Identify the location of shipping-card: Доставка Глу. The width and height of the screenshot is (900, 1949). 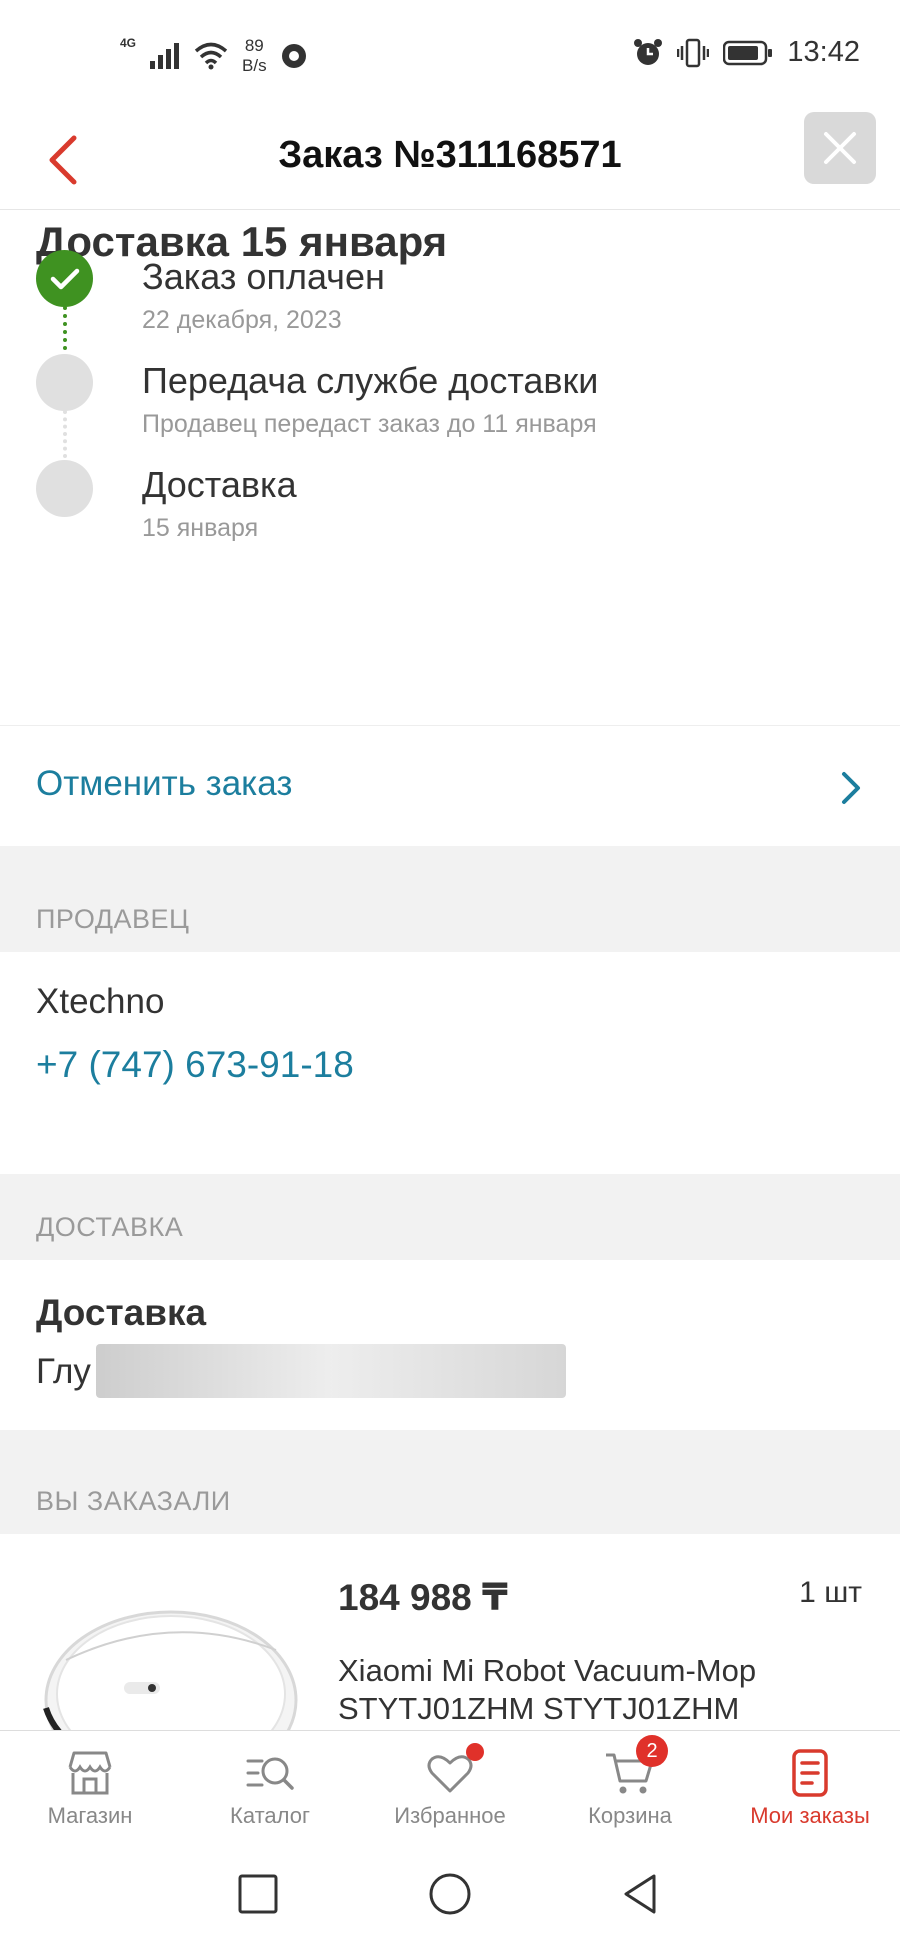
(450, 1345).